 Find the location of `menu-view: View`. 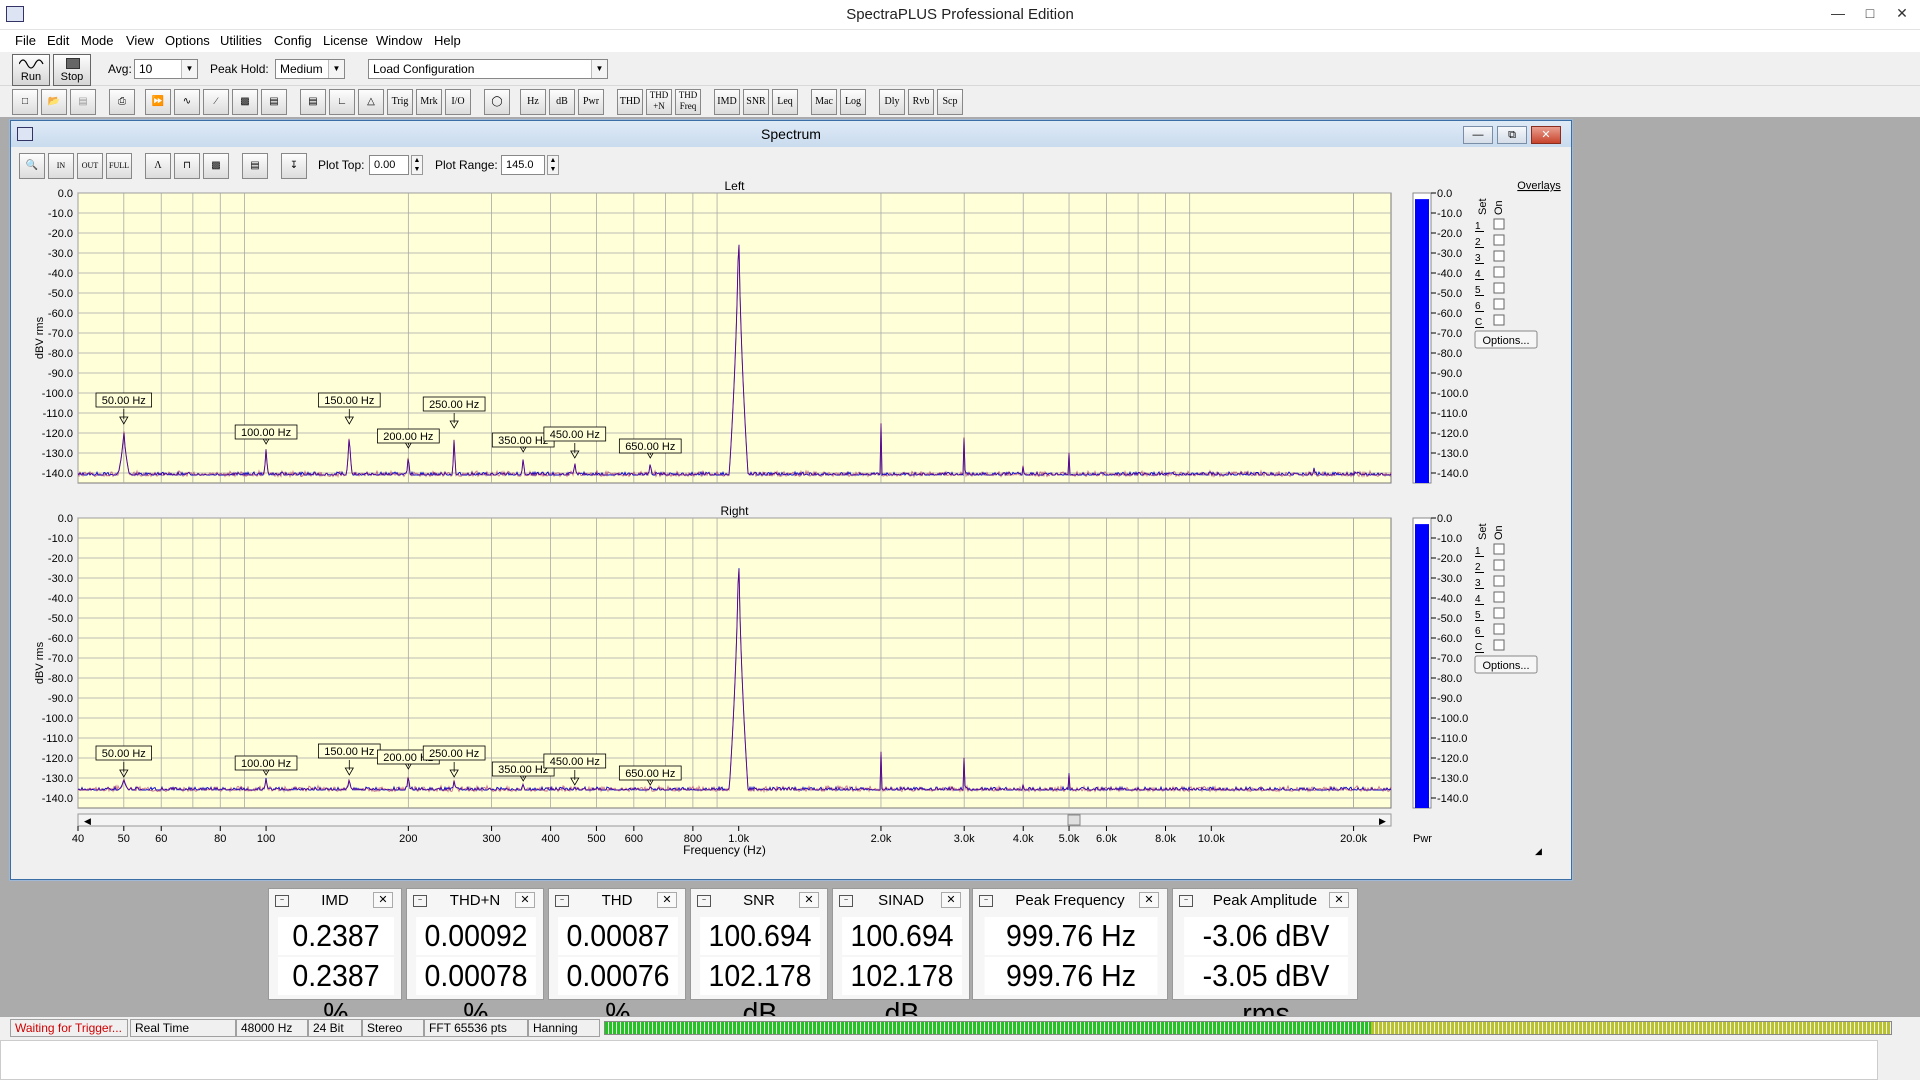

menu-view: View is located at coordinates (140, 41).